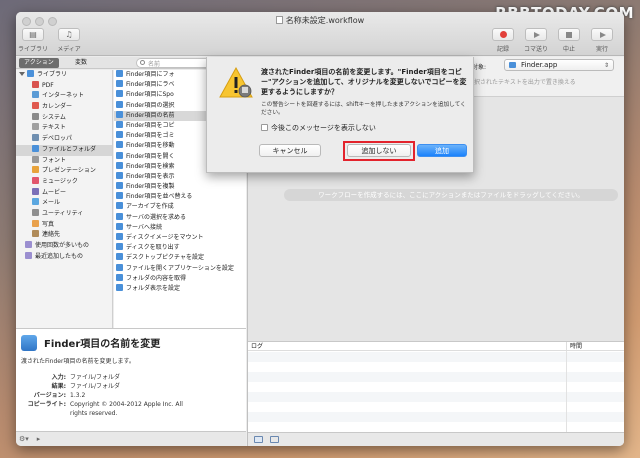 The image size is (640, 458). Describe the element at coordinates (54, 160) in the screenshot. I see `category-label: フォント` at that location.